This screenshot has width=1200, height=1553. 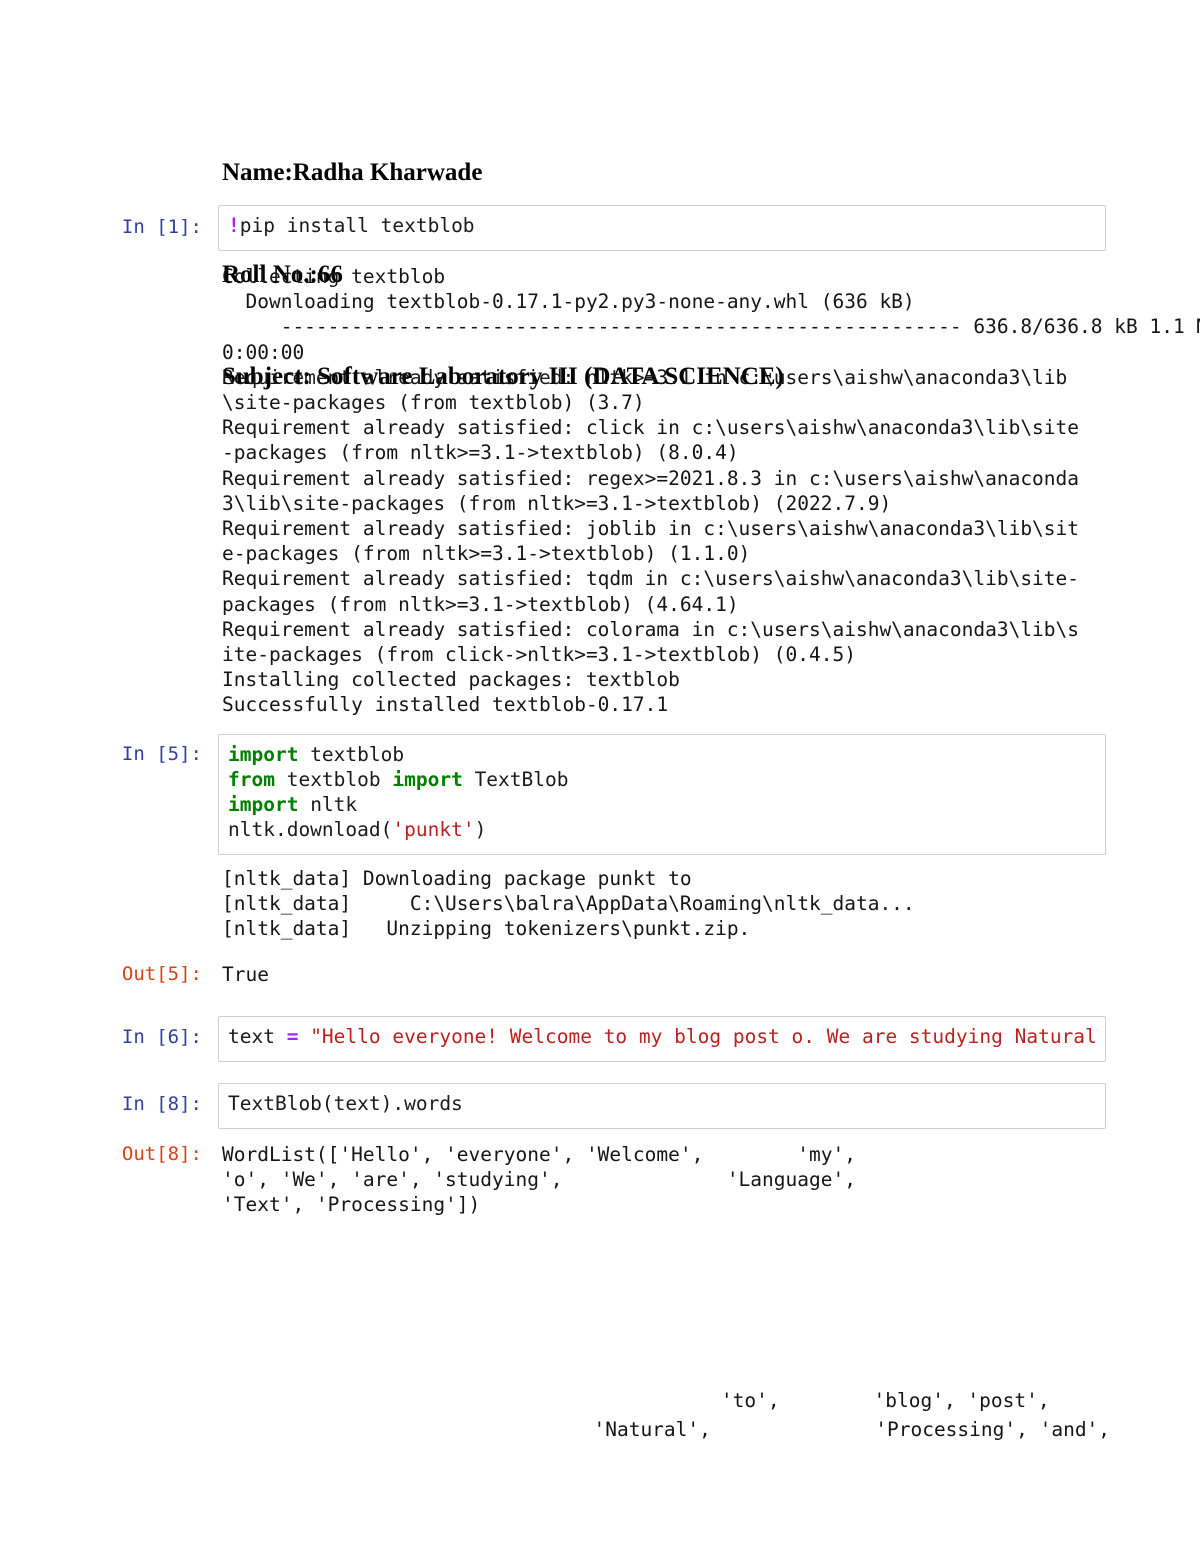 I want to click on stray-fragment-line-2: 'Natural', 'Processing', 'and',, so click(x=840, y=1429).